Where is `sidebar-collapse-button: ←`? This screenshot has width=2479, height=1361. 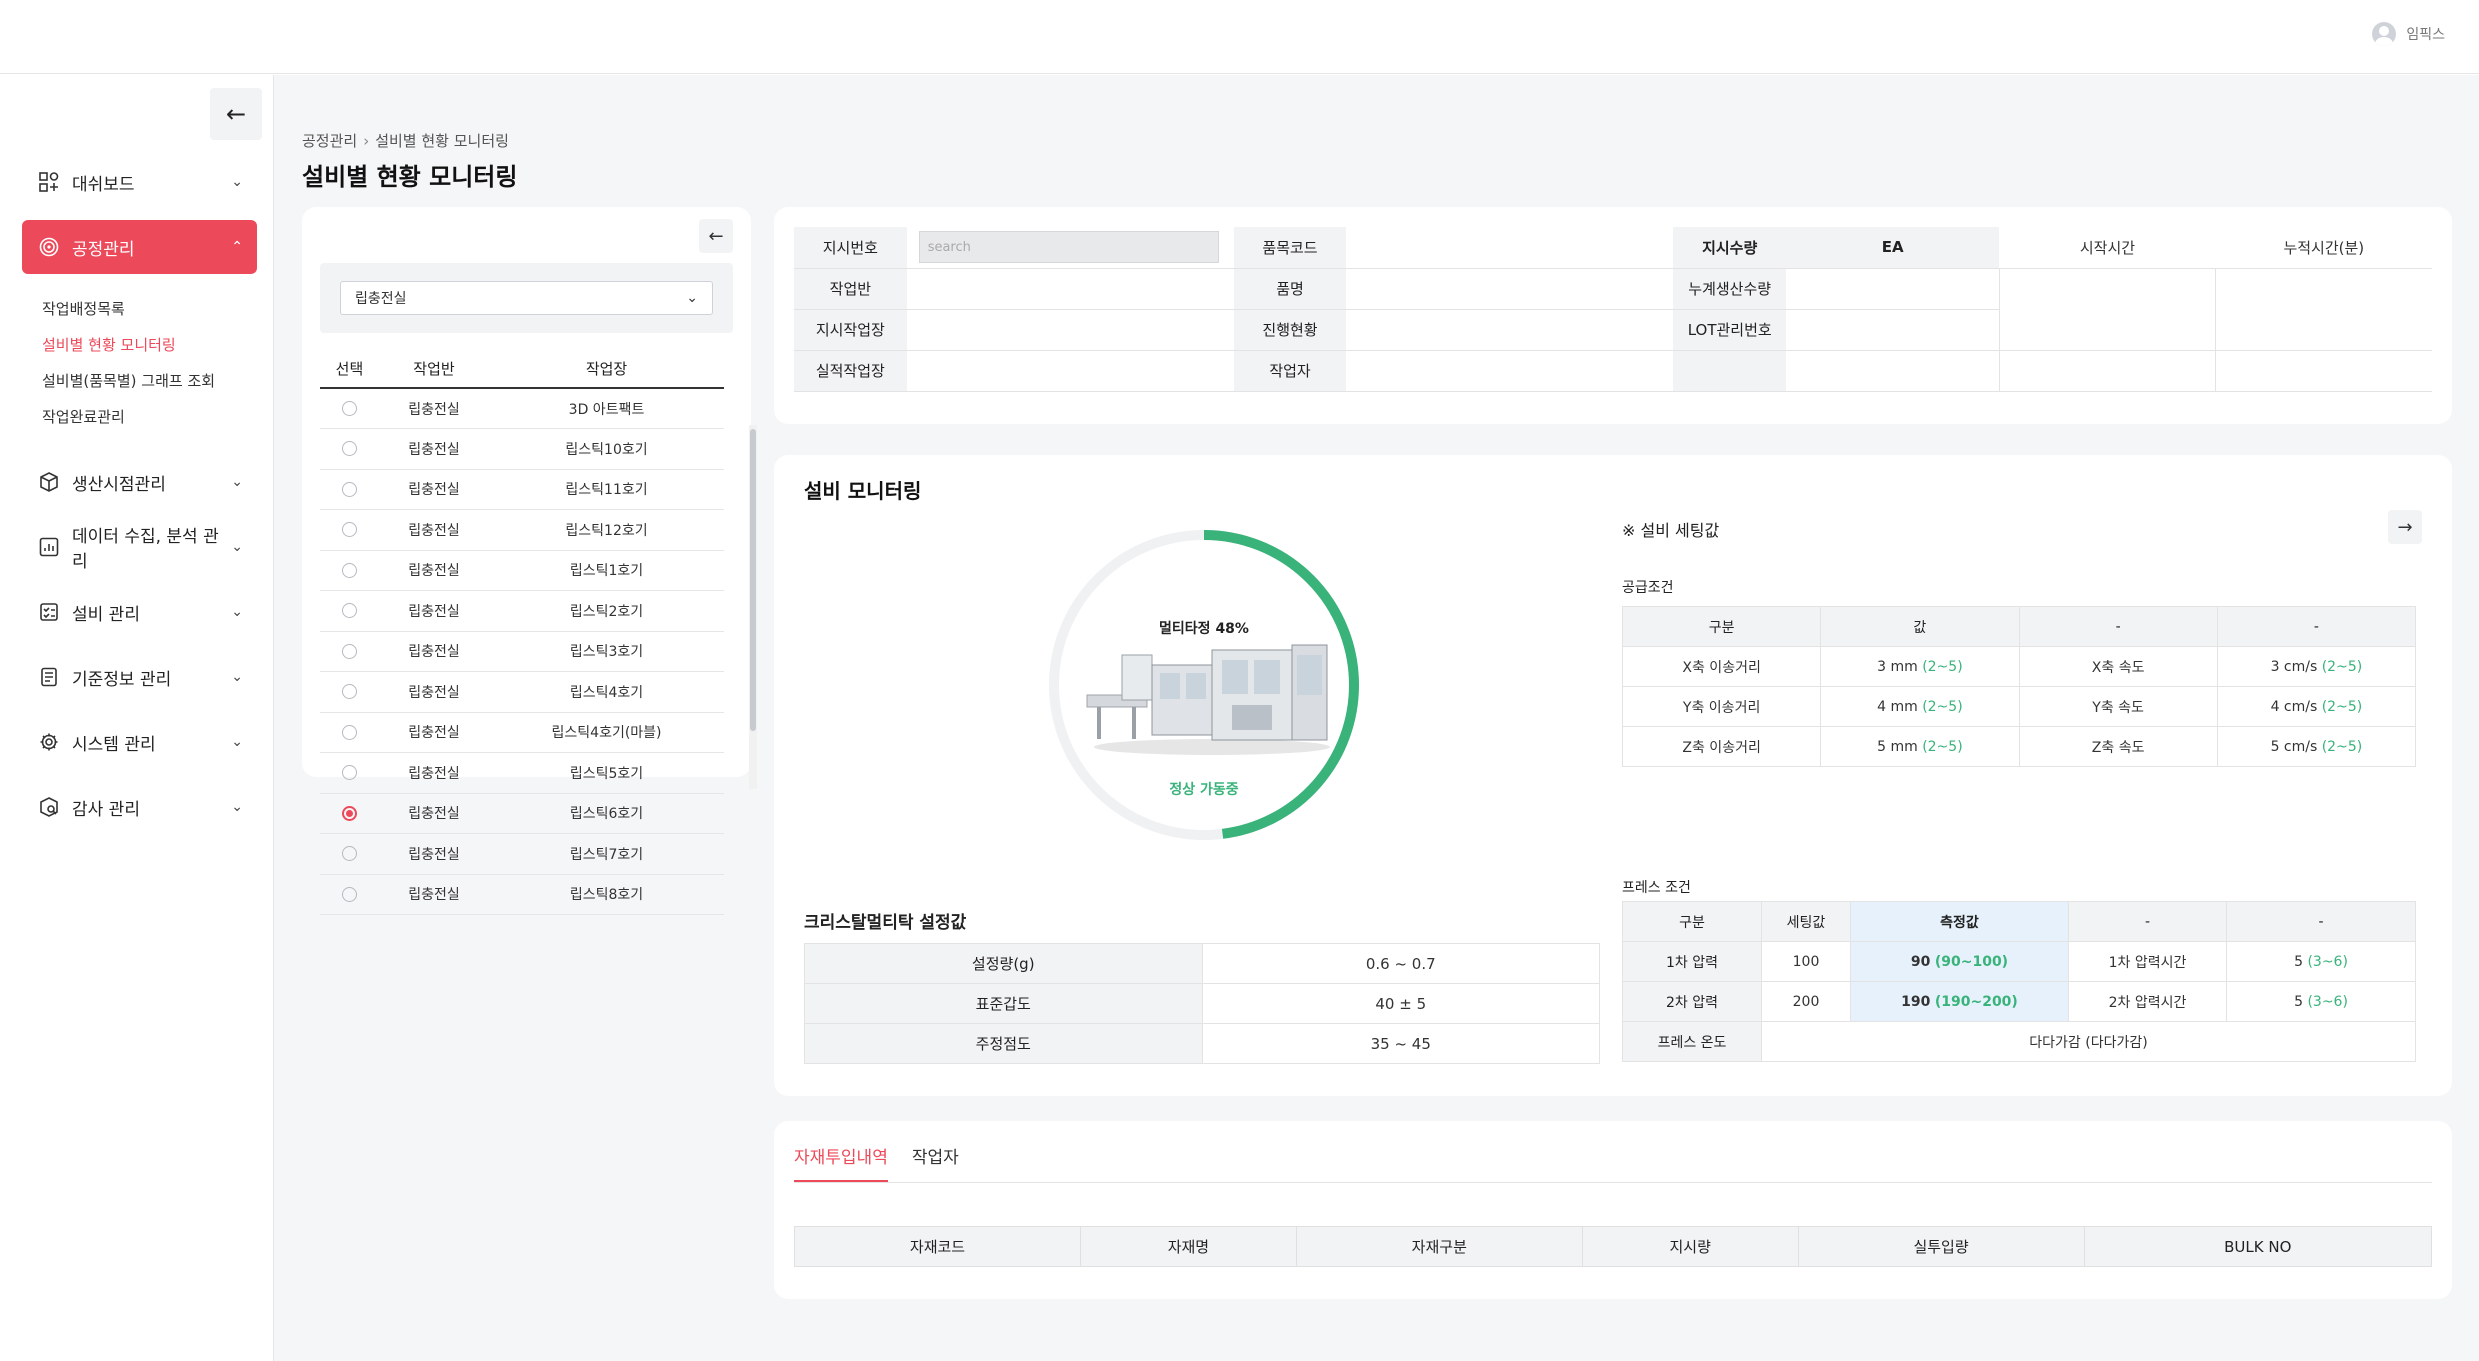
sidebar-collapse-button: ← is located at coordinates (236, 114).